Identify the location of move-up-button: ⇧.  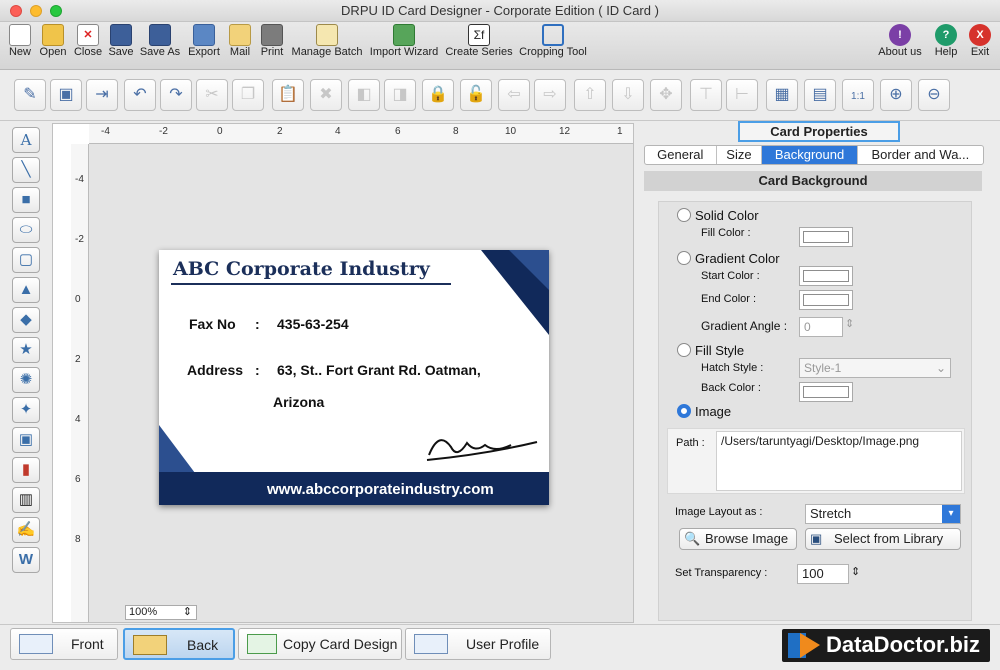
(590, 95).